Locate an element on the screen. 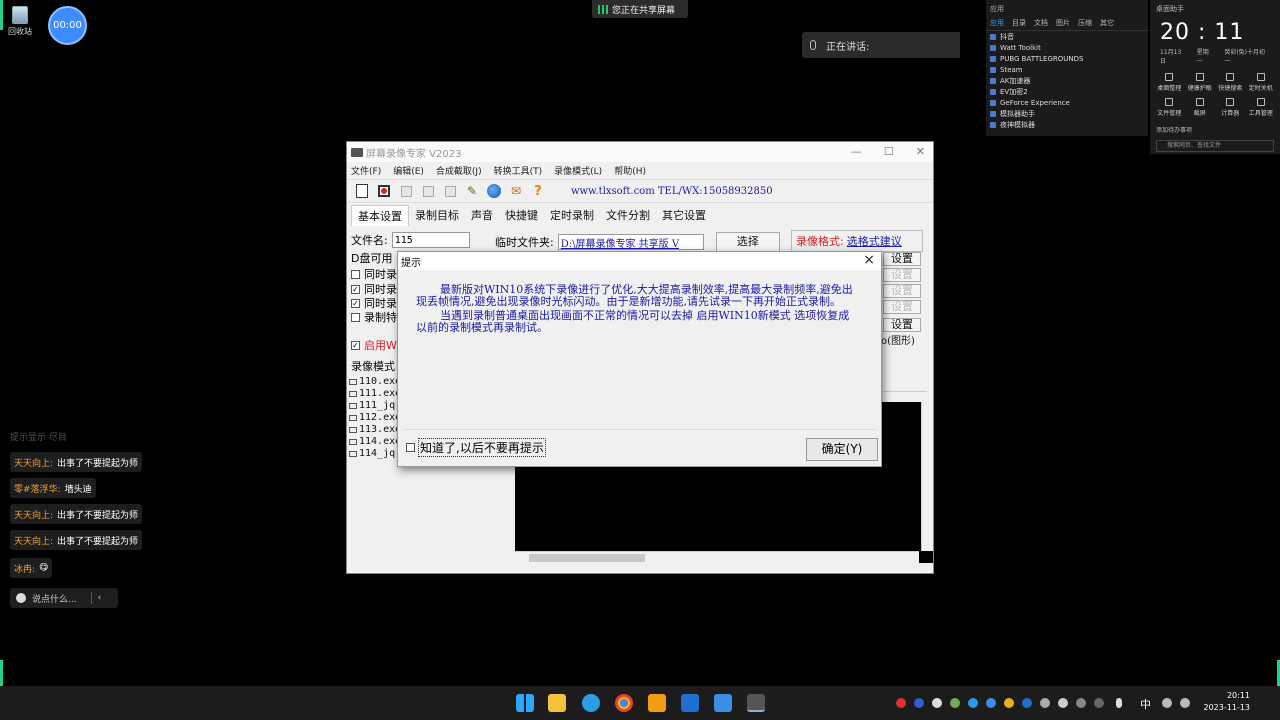  vertical-scrollbar is located at coordinates (927, 476).